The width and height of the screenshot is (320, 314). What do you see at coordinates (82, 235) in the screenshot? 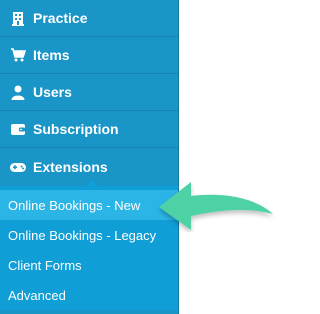
I see `submenu-label: Online Bookings - Legacy` at bounding box center [82, 235].